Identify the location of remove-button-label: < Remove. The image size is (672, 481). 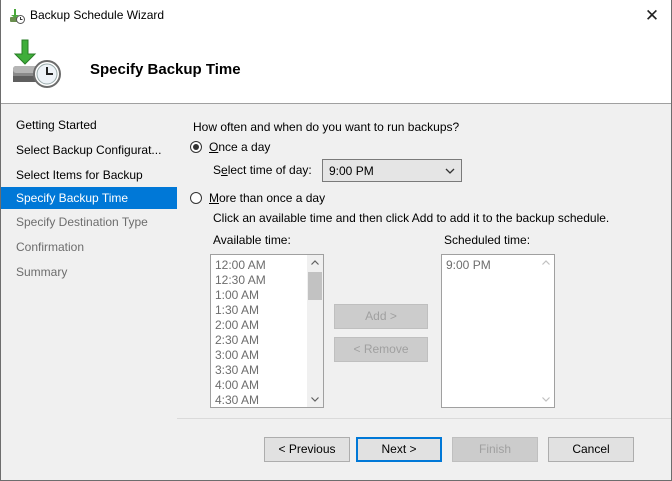
(381, 349).